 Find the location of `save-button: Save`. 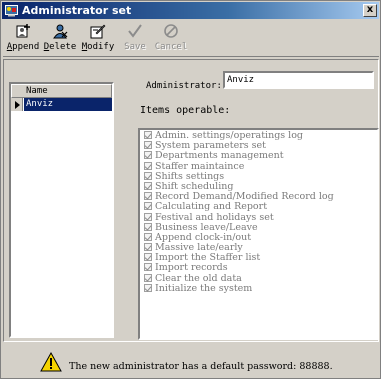

save-button: Save is located at coordinates (135, 39).